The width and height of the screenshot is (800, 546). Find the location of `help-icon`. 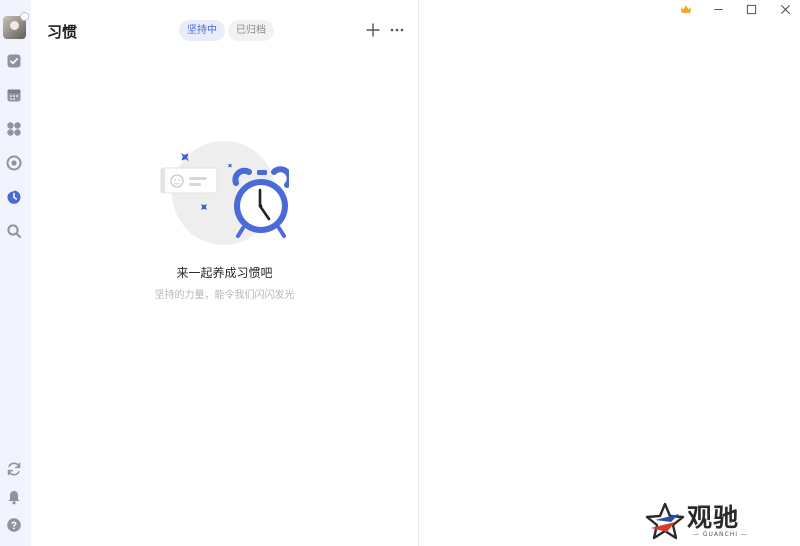

help-icon is located at coordinates (14, 525).